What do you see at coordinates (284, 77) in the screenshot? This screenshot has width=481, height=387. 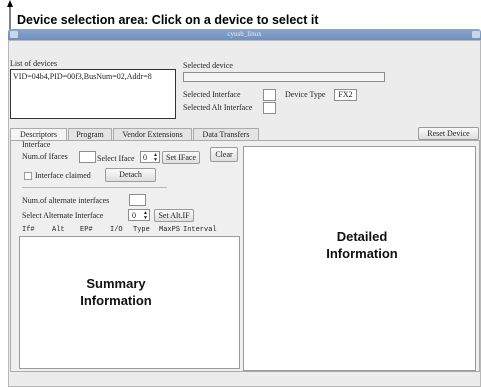 I see `selected-device-field` at bounding box center [284, 77].